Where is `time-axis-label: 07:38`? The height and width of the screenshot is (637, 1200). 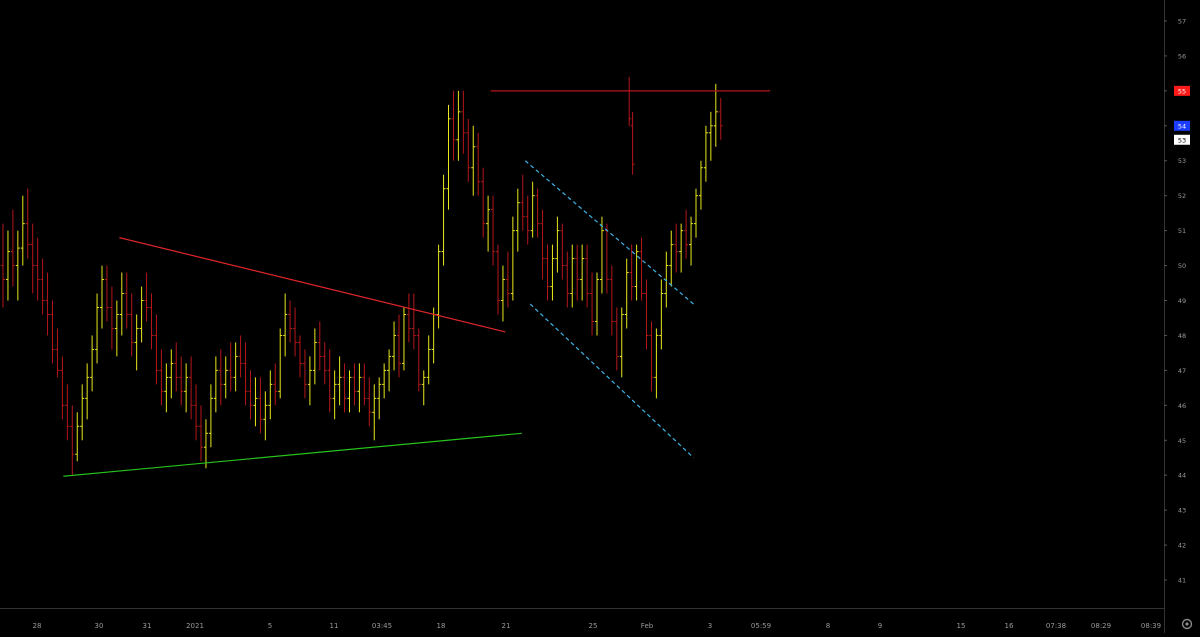
time-axis-label: 07:38 is located at coordinates (1056, 626).